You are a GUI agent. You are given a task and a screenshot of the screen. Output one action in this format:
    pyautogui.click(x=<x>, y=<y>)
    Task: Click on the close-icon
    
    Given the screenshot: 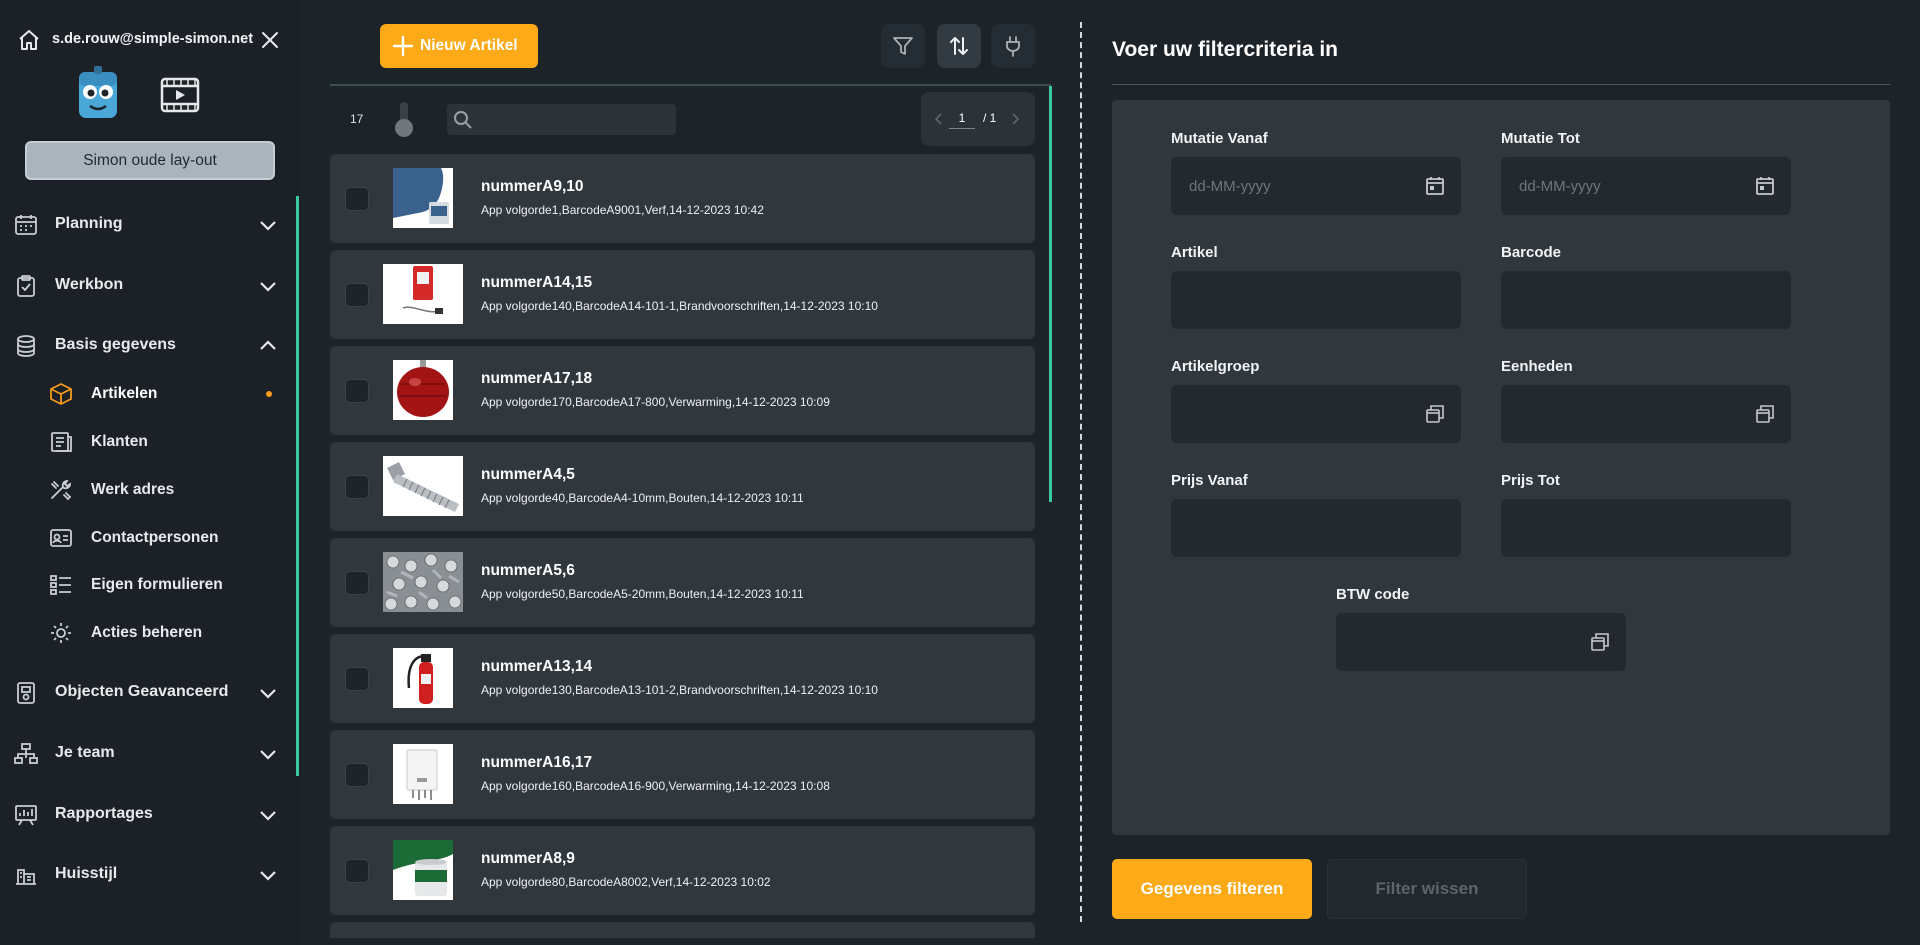 What is the action you would take?
    pyautogui.click(x=270, y=40)
    